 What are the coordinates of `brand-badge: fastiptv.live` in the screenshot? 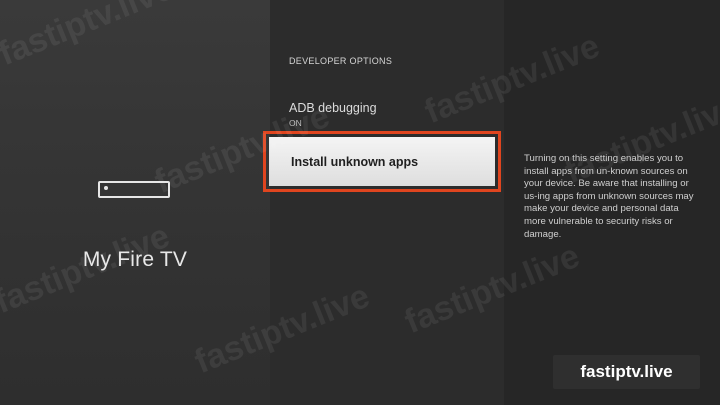 It's located at (626, 372).